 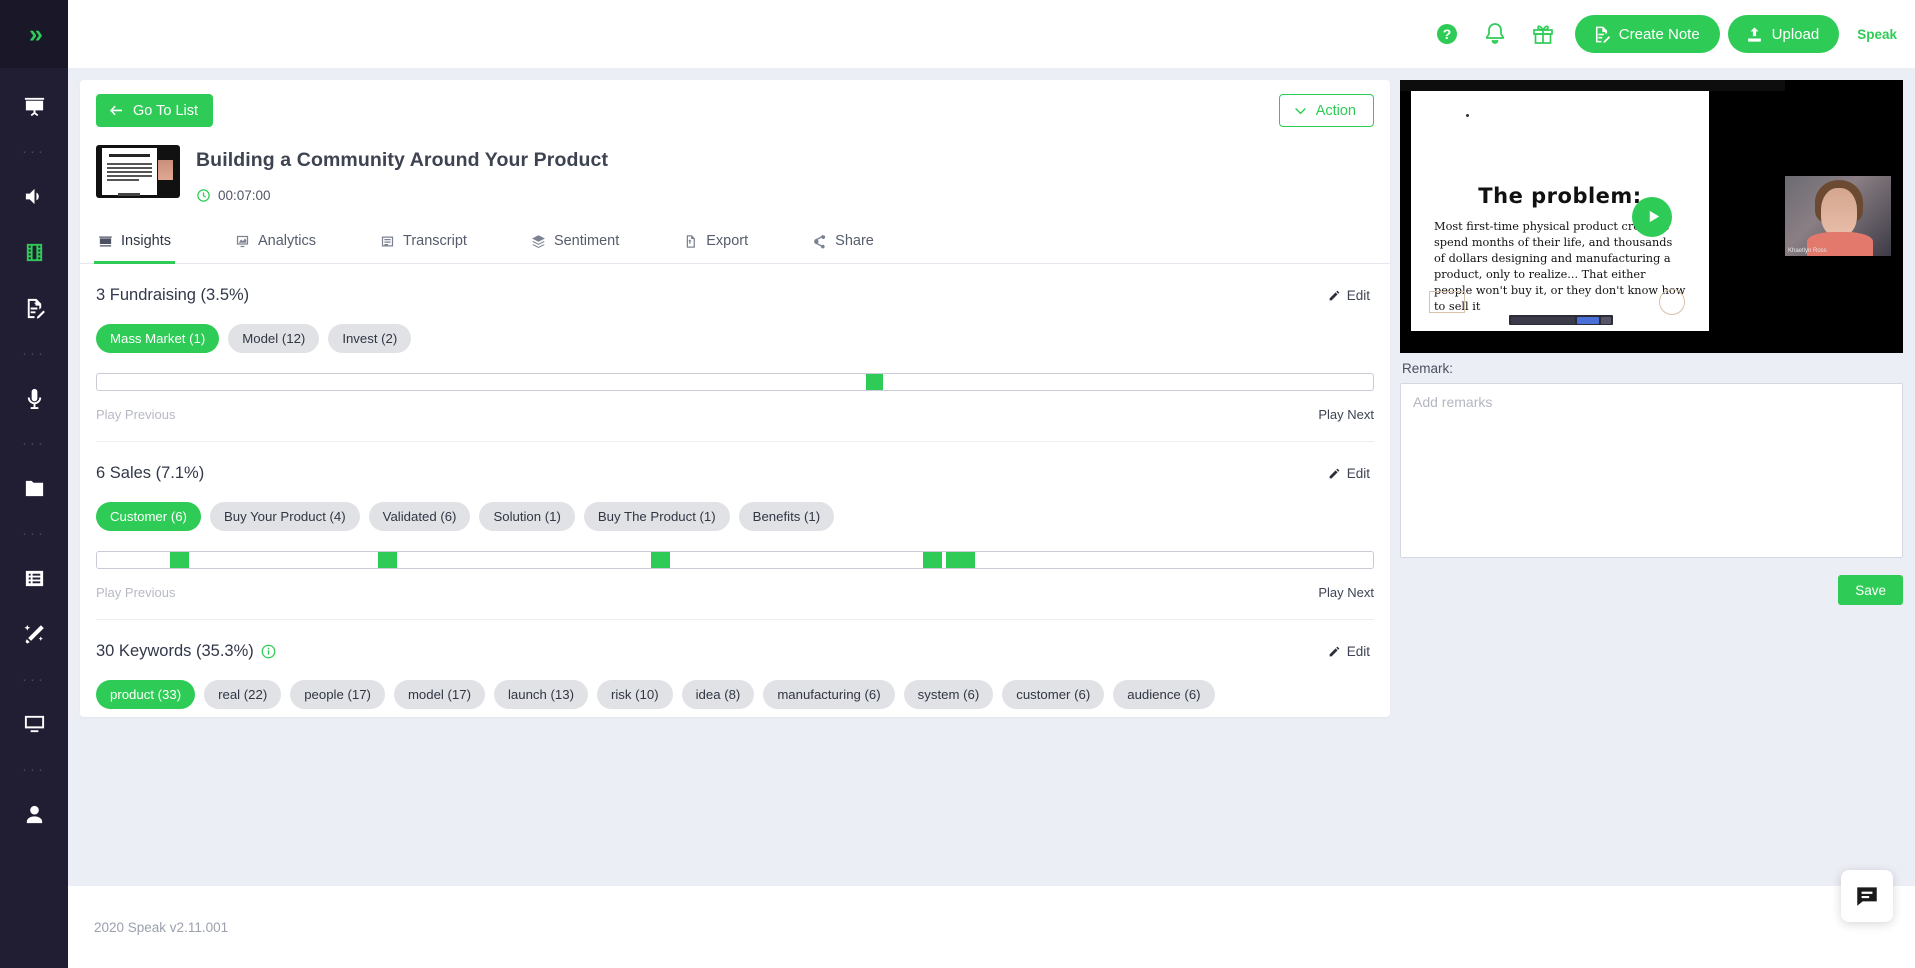 What do you see at coordinates (634, 694) in the screenshot?
I see `chip: risk (10)` at bounding box center [634, 694].